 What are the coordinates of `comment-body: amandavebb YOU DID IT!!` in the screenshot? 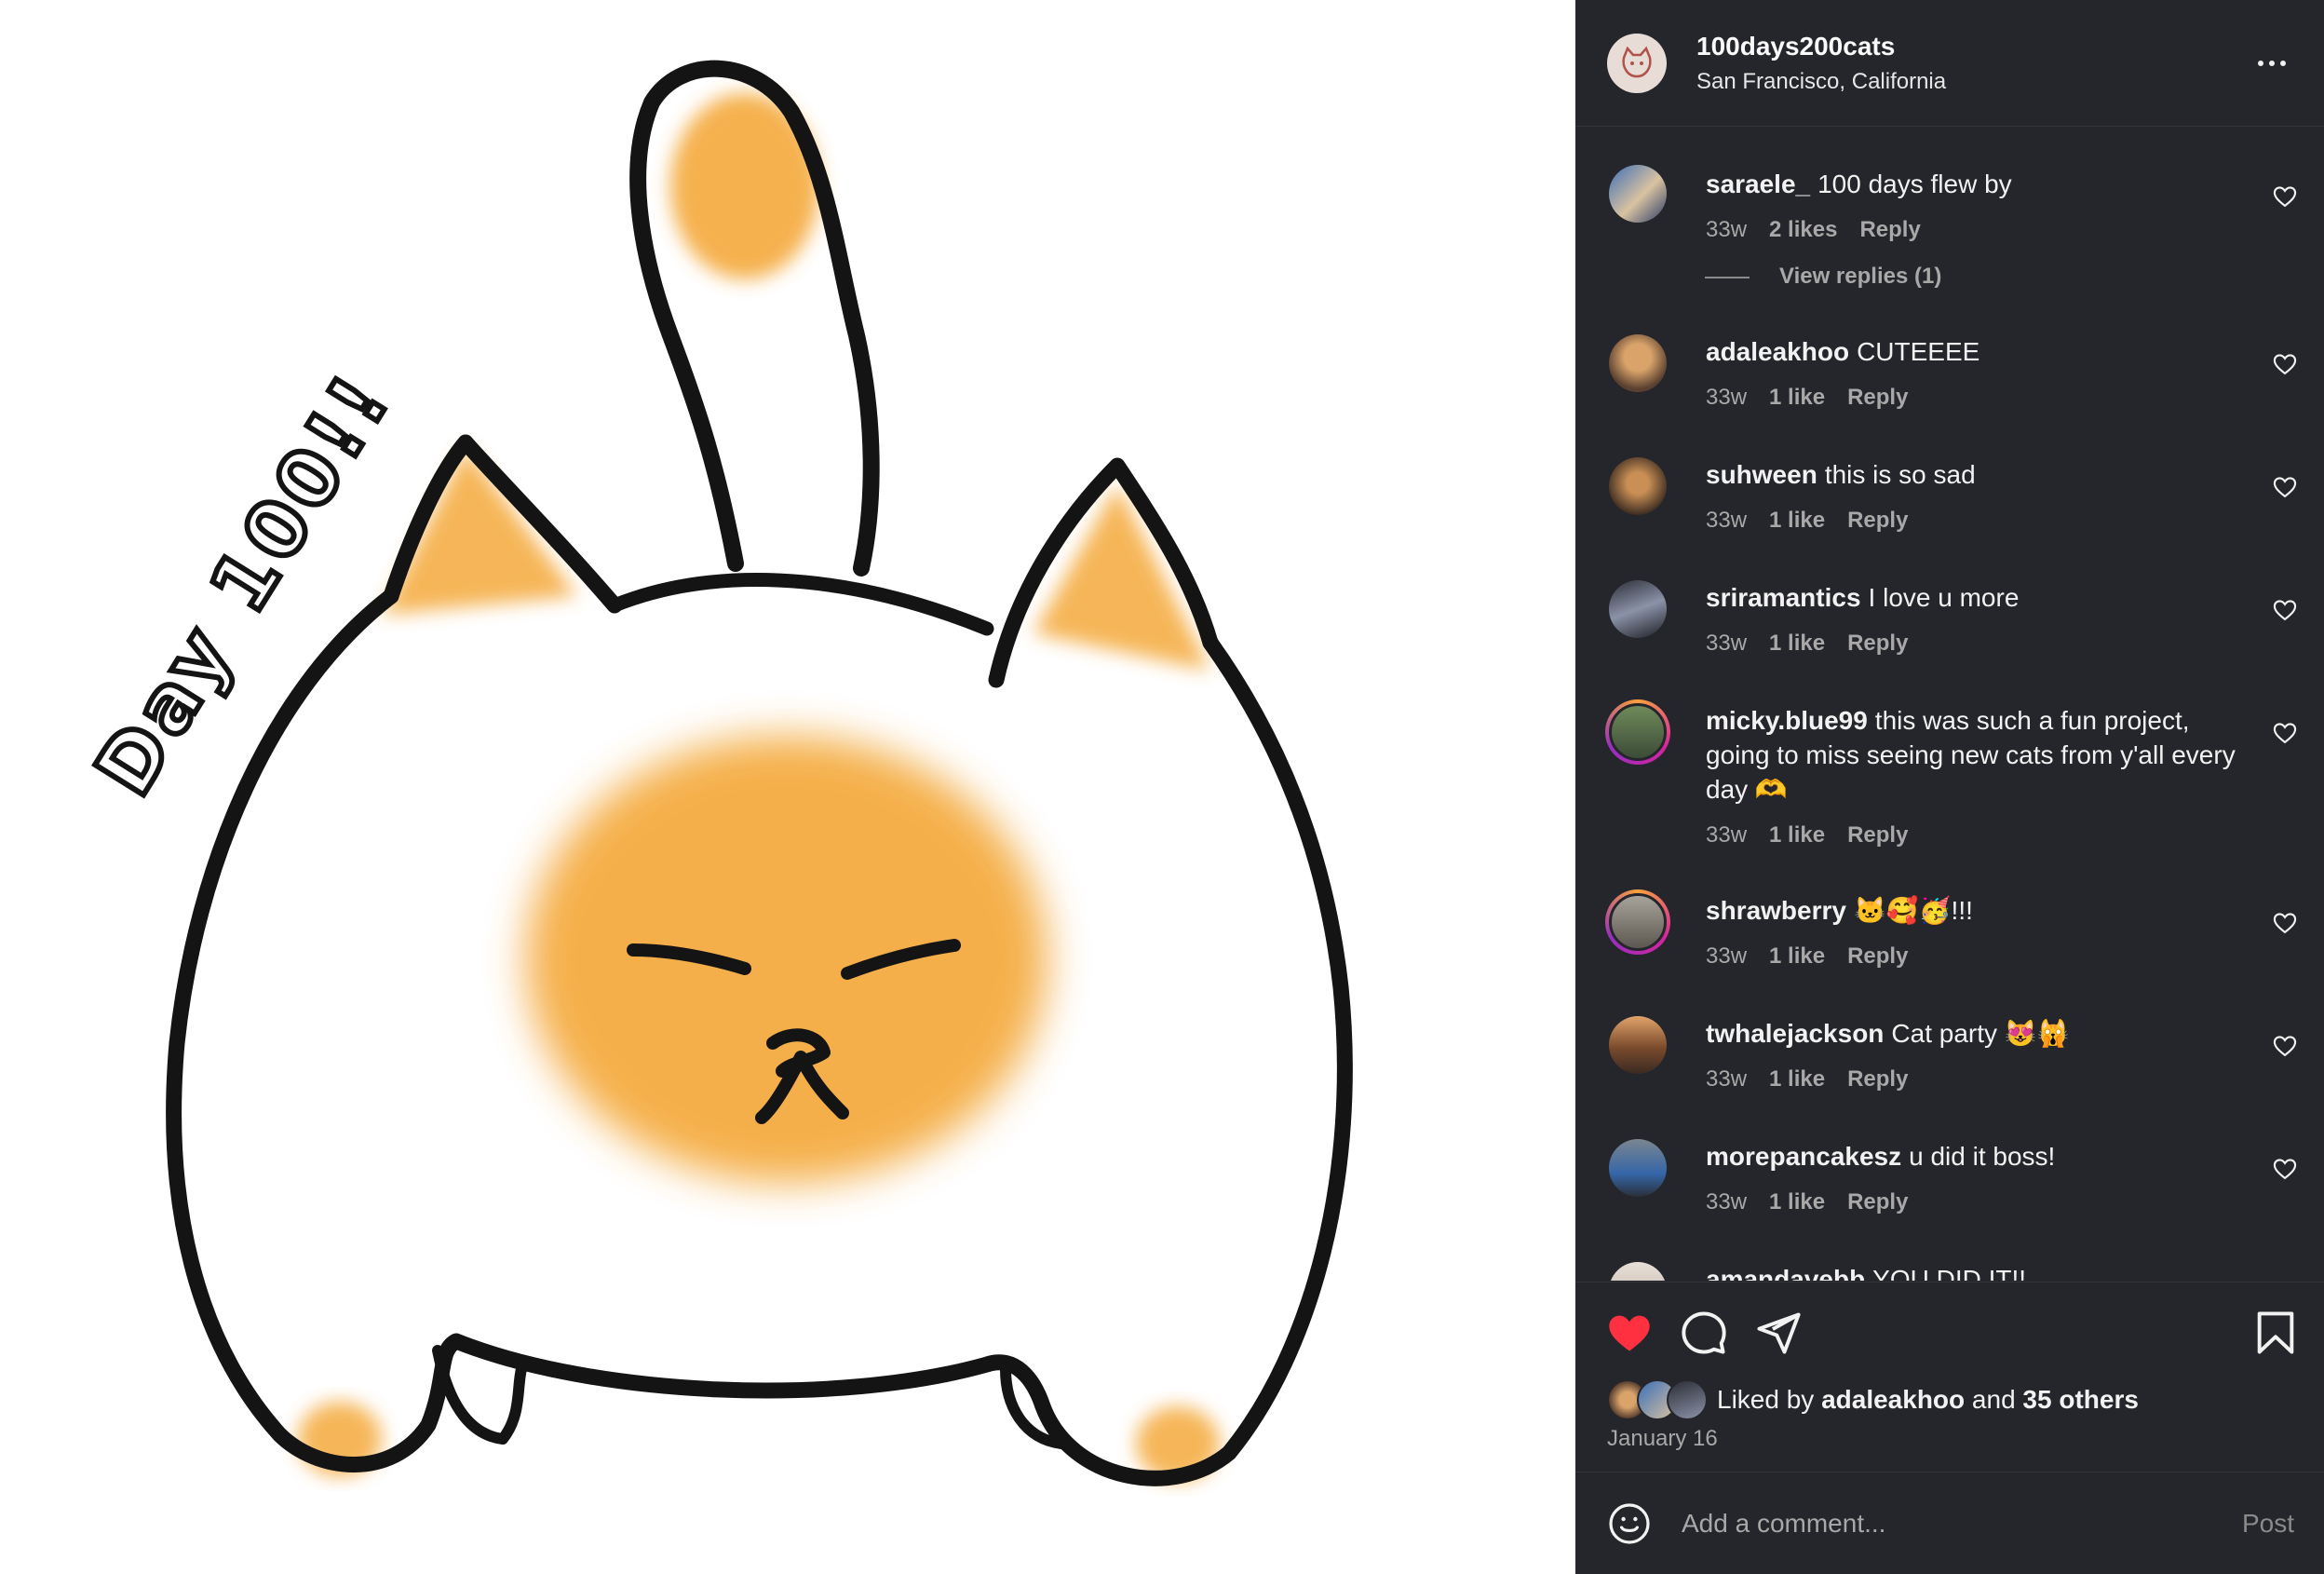 It's located at (1973, 1271).